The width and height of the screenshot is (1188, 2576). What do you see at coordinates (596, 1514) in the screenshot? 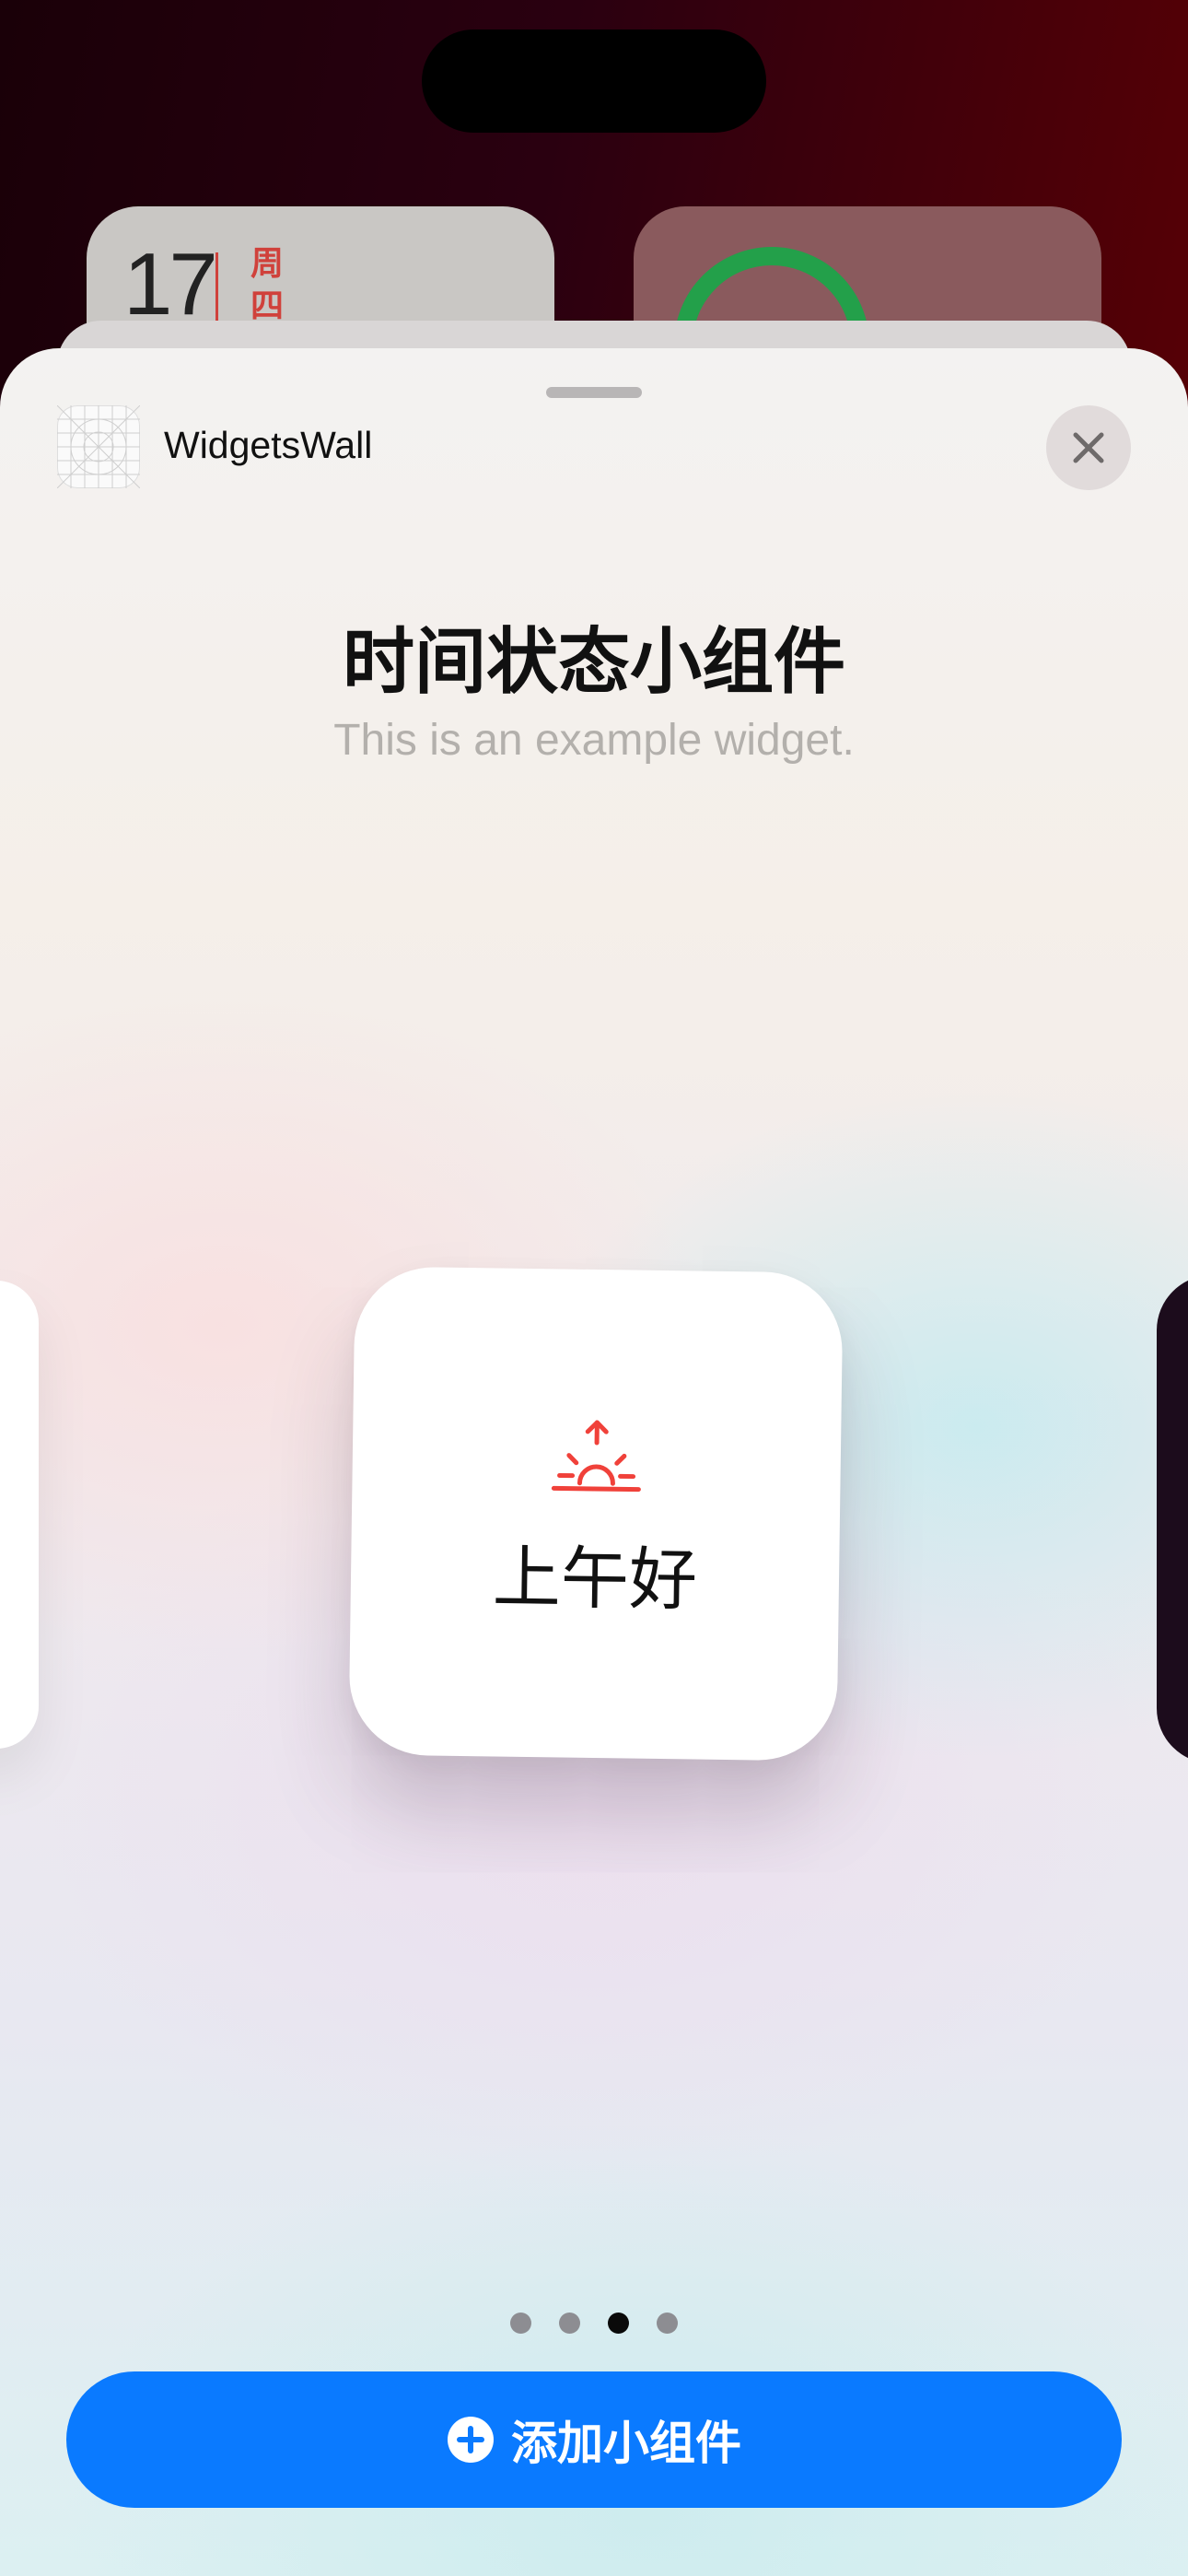
I see `widget-preview: 上午好` at bounding box center [596, 1514].